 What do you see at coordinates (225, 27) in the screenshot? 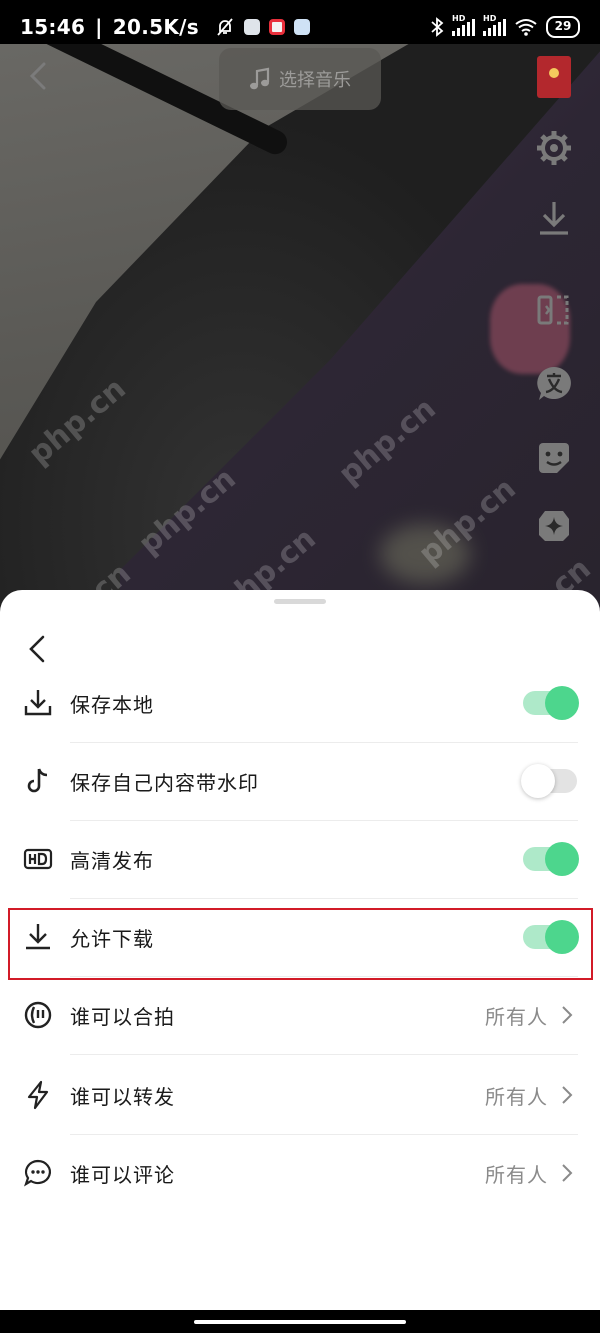
I see `mute-bell-icon` at bounding box center [225, 27].